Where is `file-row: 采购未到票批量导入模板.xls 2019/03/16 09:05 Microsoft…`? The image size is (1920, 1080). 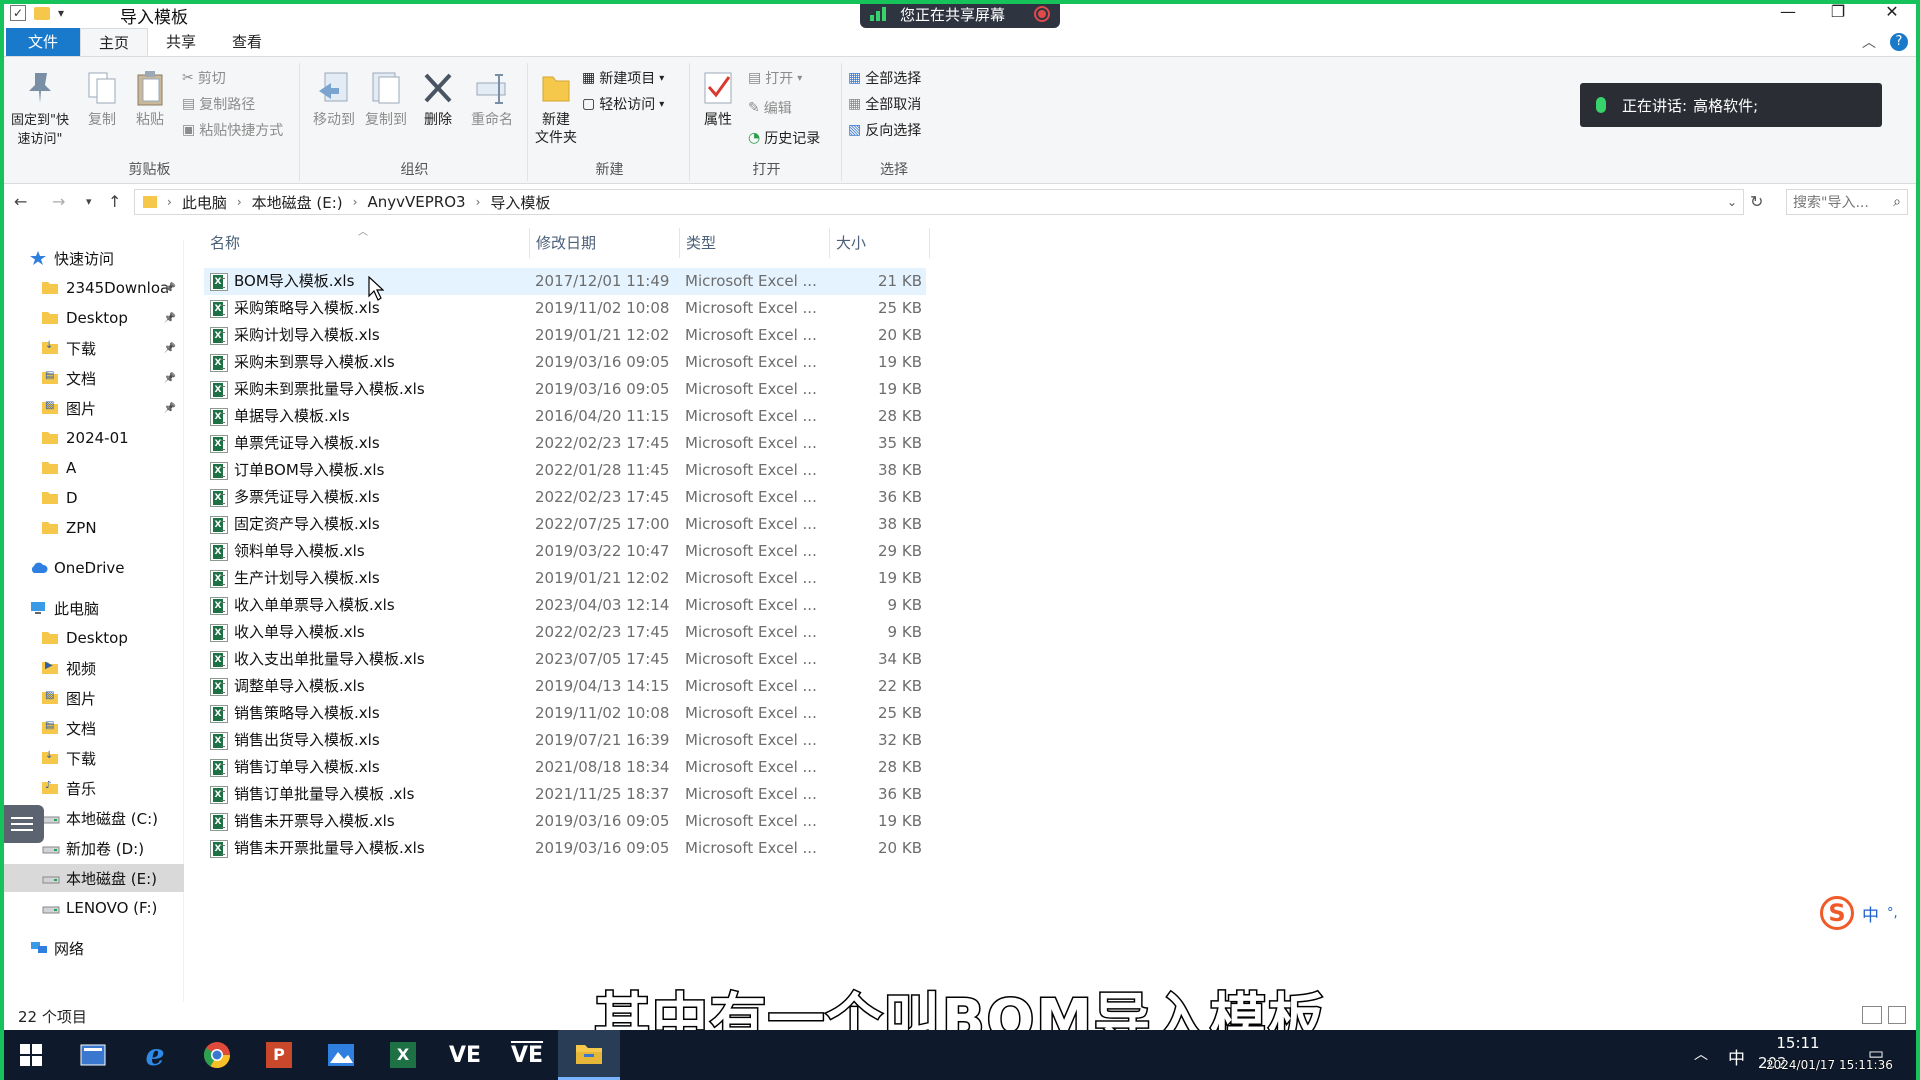 file-row: 采购未到票批量导入模板.xls 2019/03/16 09:05 Microsoft… is located at coordinates (565, 389).